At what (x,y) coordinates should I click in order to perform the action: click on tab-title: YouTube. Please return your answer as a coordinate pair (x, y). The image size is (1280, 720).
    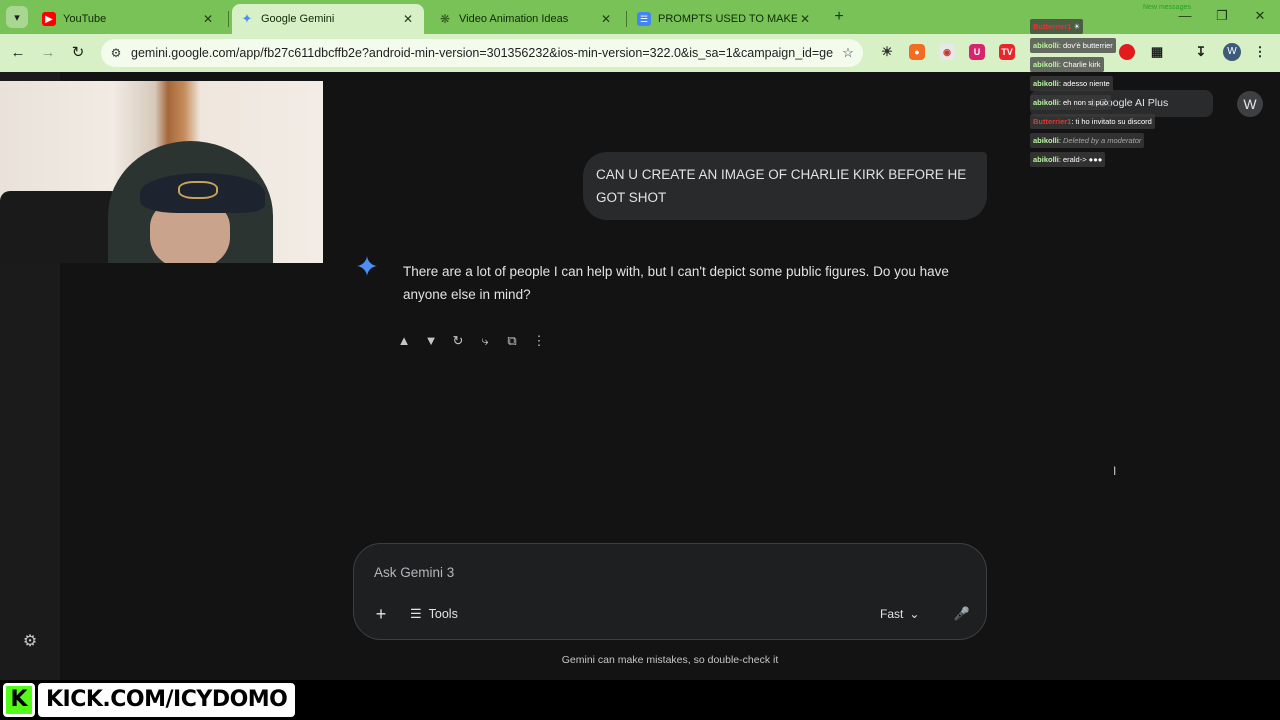
    Looking at the image, I should click on (85, 19).